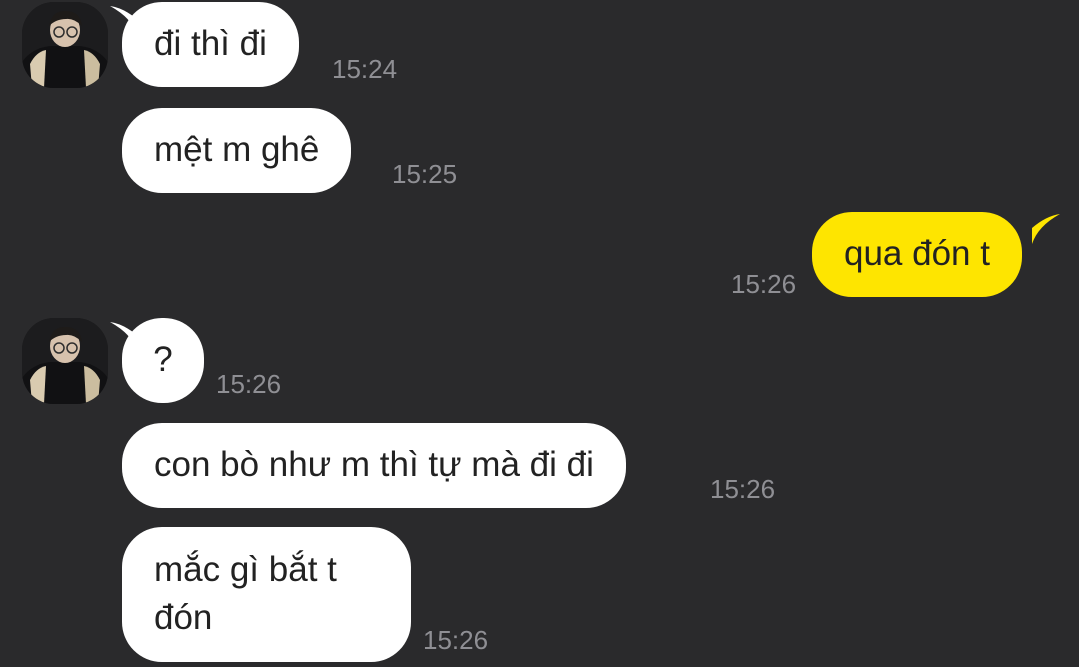  I want to click on message-text: qua đón t, so click(917, 253).